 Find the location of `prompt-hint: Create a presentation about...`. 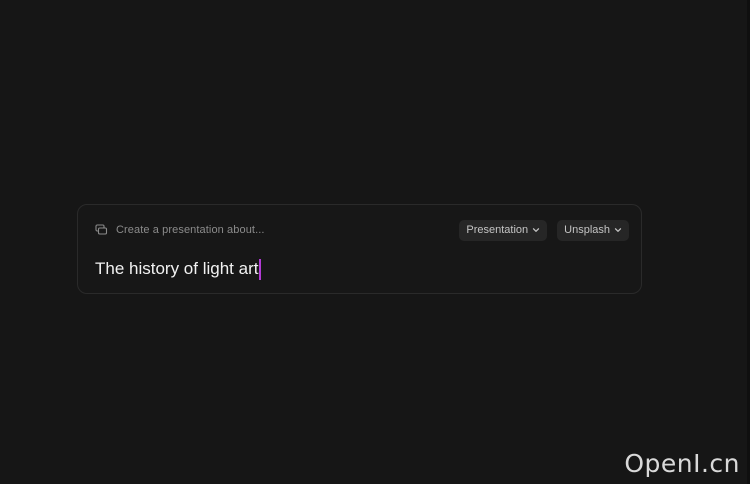

prompt-hint: Create a presentation about... is located at coordinates (190, 230).